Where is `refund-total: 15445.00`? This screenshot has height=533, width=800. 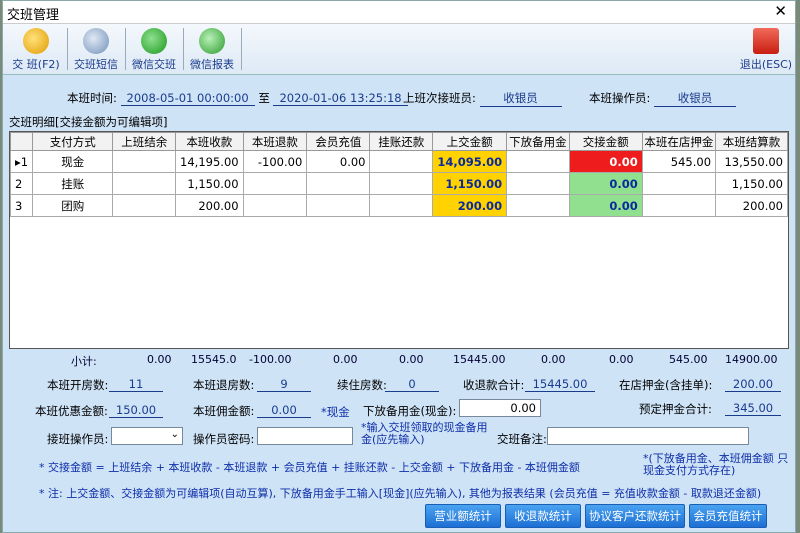 refund-total: 15445.00 is located at coordinates (560, 384).